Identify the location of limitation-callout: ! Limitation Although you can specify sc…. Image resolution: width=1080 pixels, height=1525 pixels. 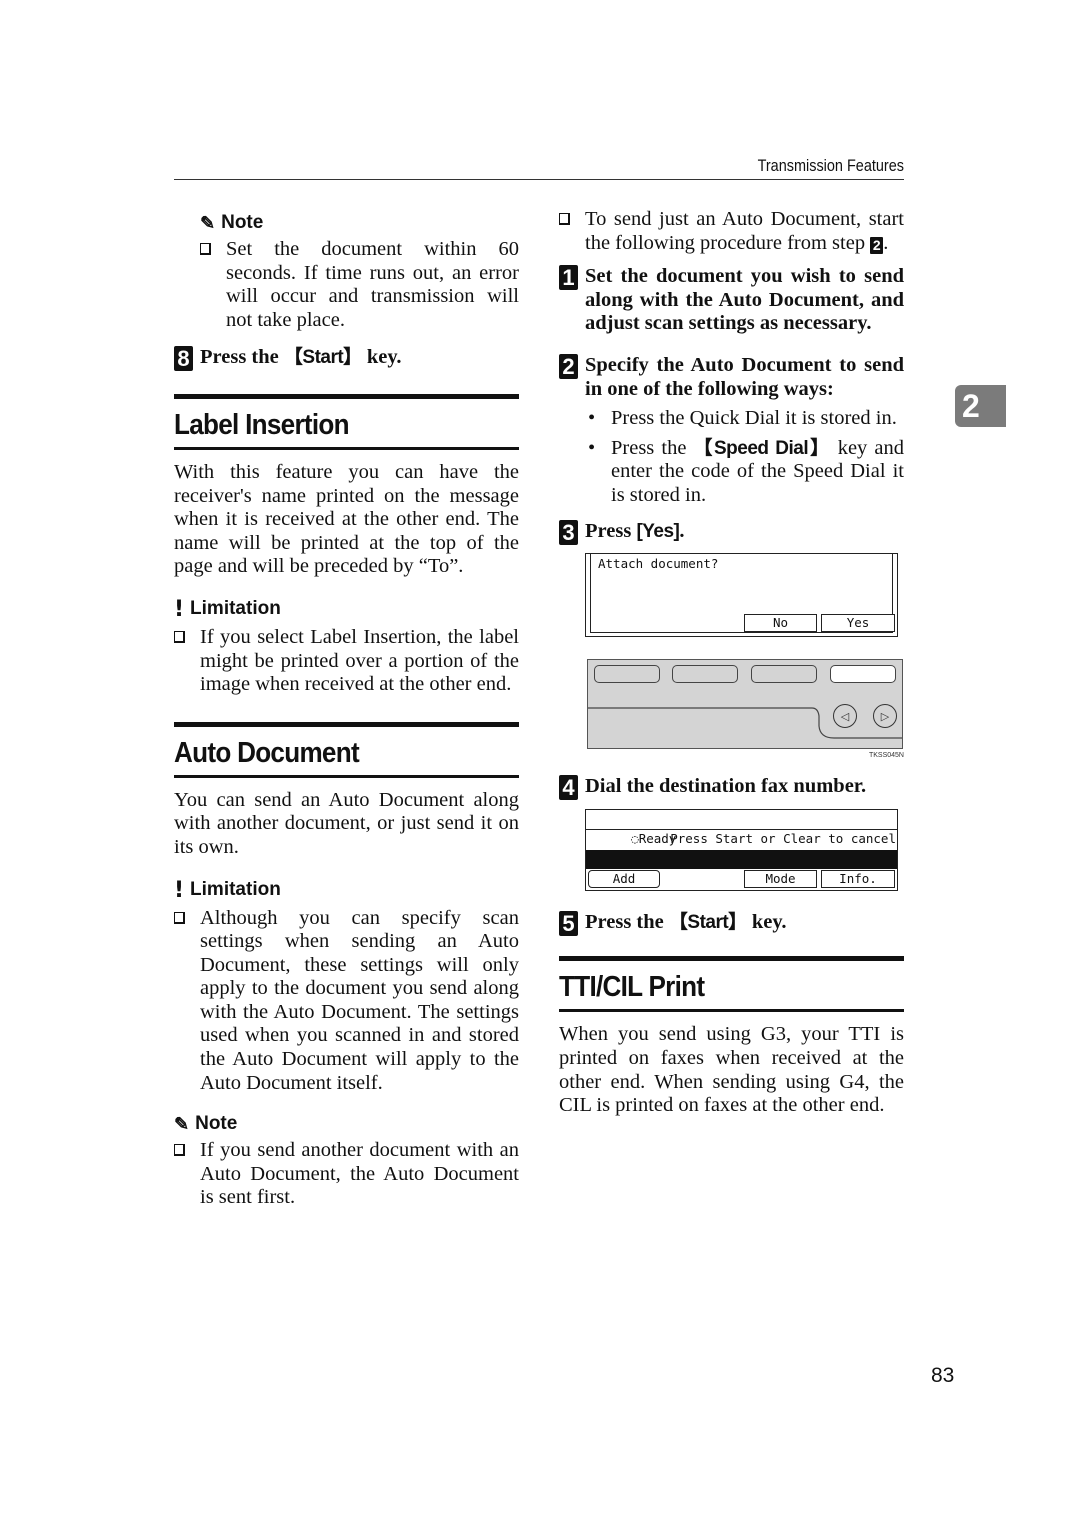
(346, 987).